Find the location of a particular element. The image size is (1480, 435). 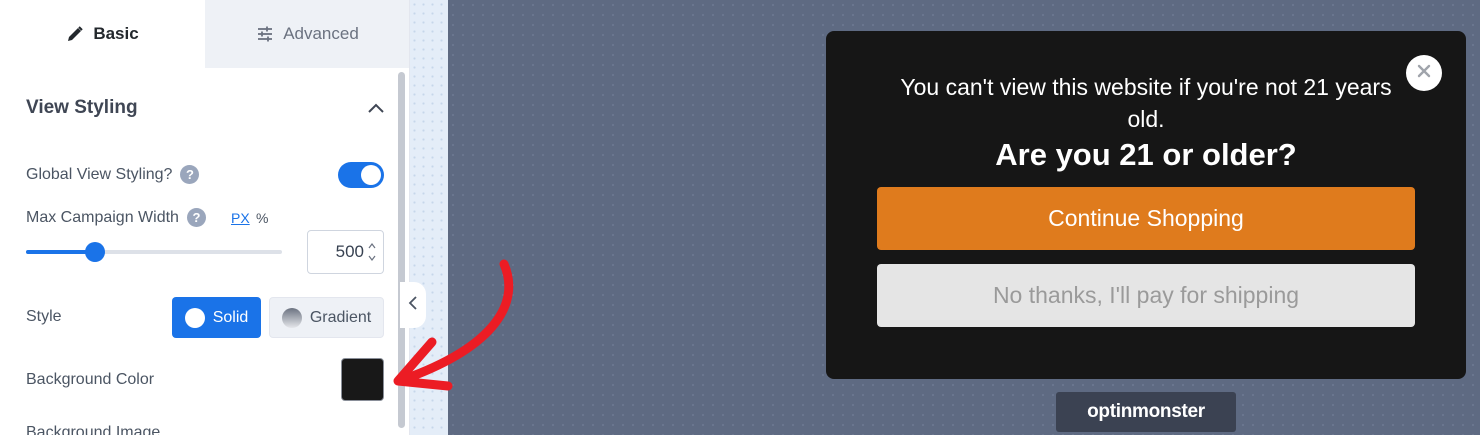

unit-percent-link: % is located at coordinates (262, 218).